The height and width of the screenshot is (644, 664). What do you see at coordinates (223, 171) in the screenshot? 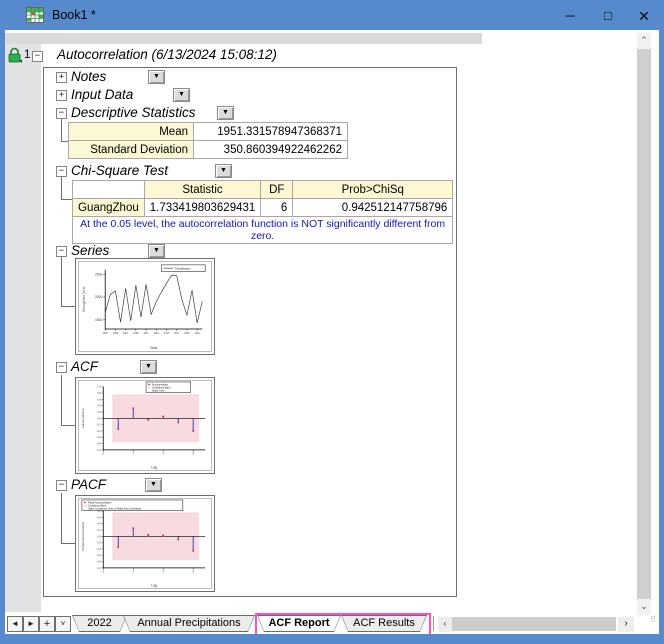
I see `chi-square-dropdown-button: ▼` at bounding box center [223, 171].